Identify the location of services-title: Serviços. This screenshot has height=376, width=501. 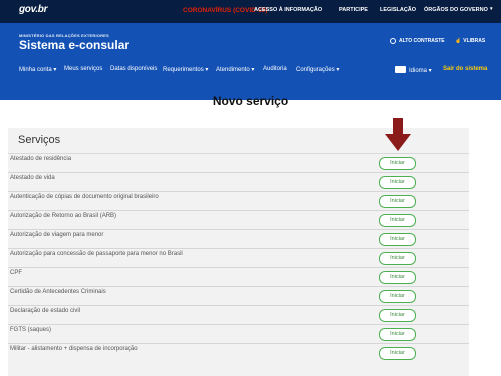
(39, 140).